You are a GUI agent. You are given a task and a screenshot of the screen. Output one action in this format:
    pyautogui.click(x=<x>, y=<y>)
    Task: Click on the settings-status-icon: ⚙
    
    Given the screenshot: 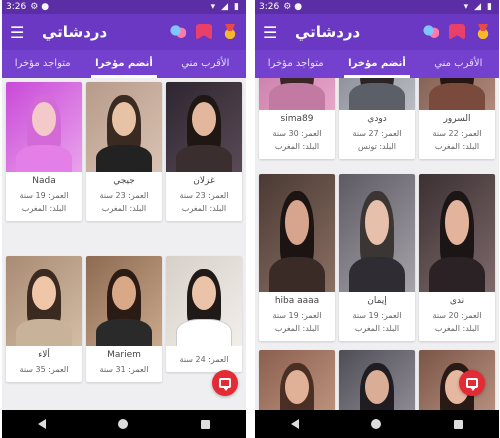 What is the action you would take?
    pyautogui.click(x=34, y=7)
    